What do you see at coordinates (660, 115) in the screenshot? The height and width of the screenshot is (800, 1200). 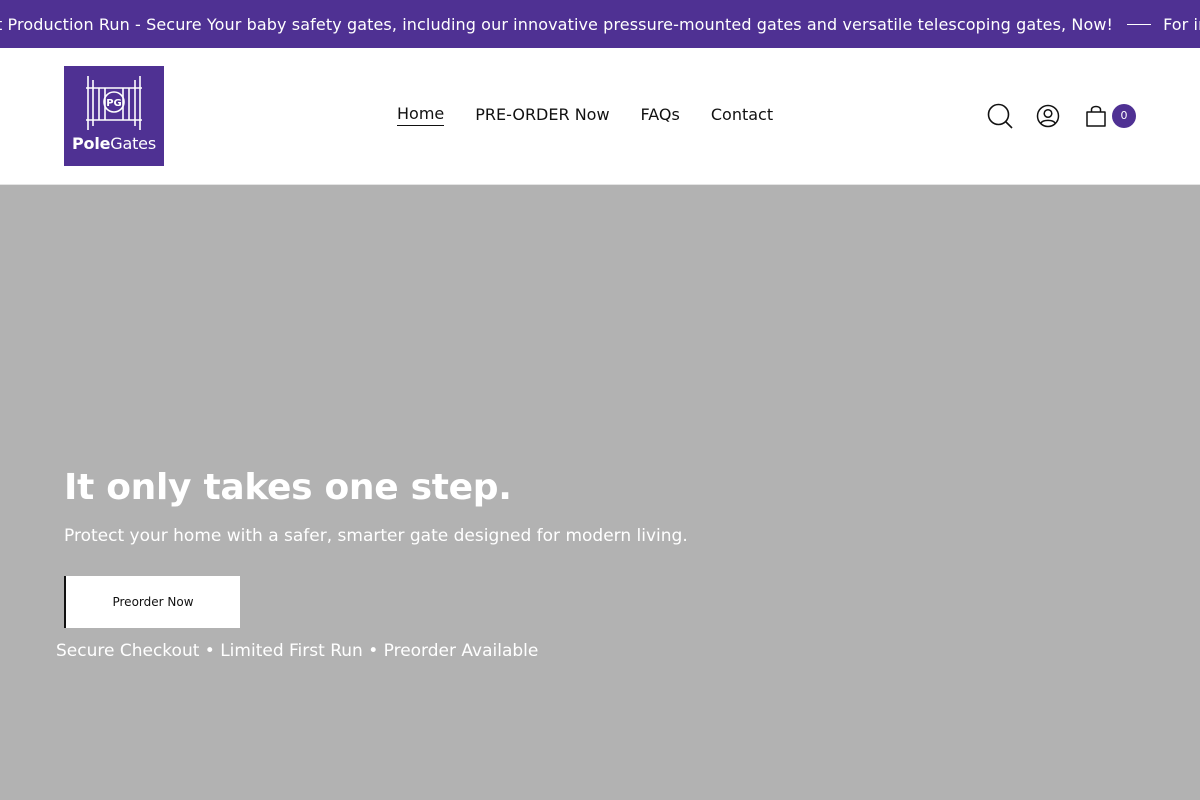 I see `nav-item-faqs: FAQs` at bounding box center [660, 115].